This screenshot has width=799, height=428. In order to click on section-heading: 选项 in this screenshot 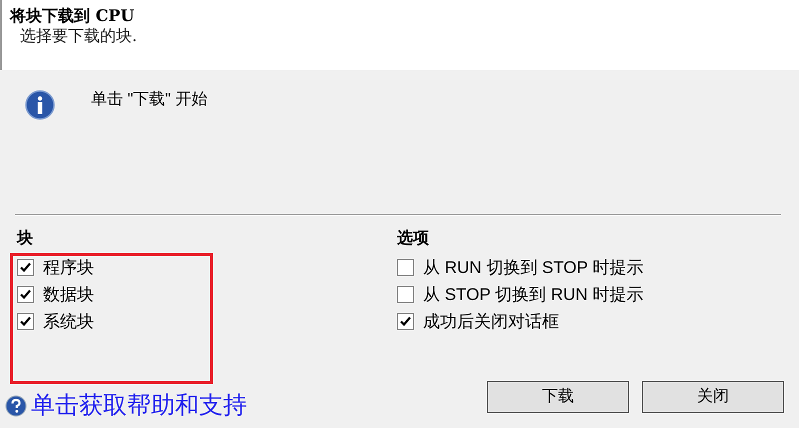, I will do `click(413, 238)`.